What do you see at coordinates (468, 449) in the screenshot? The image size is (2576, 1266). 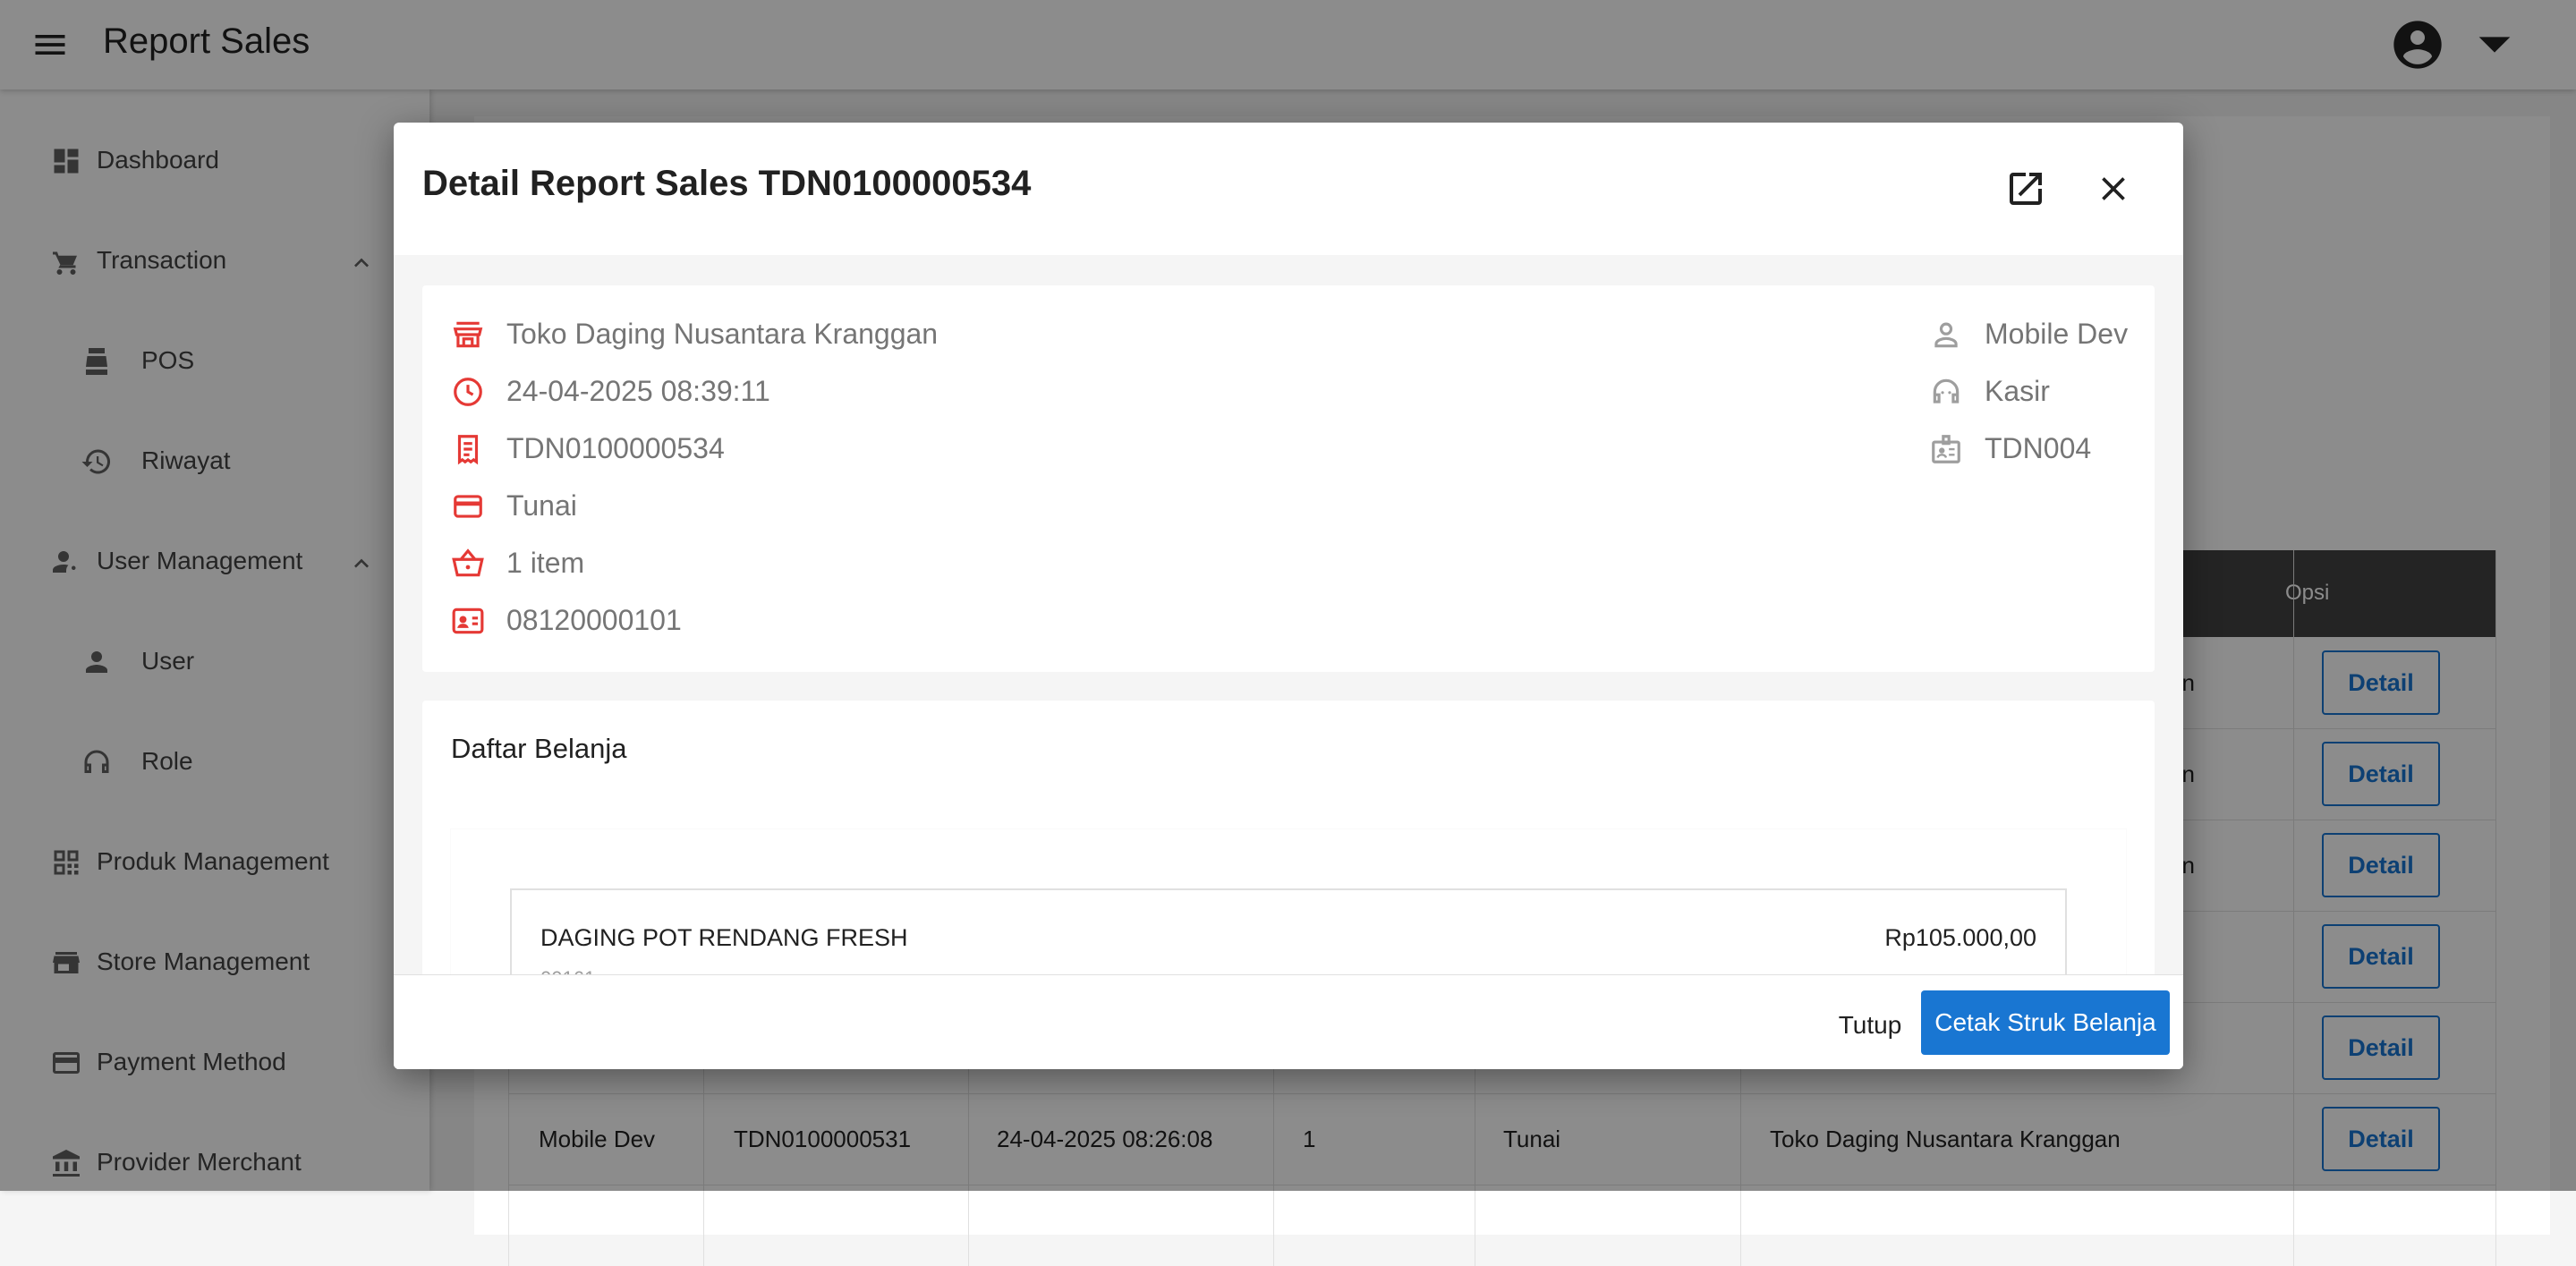 I see `receipt-icon` at bounding box center [468, 449].